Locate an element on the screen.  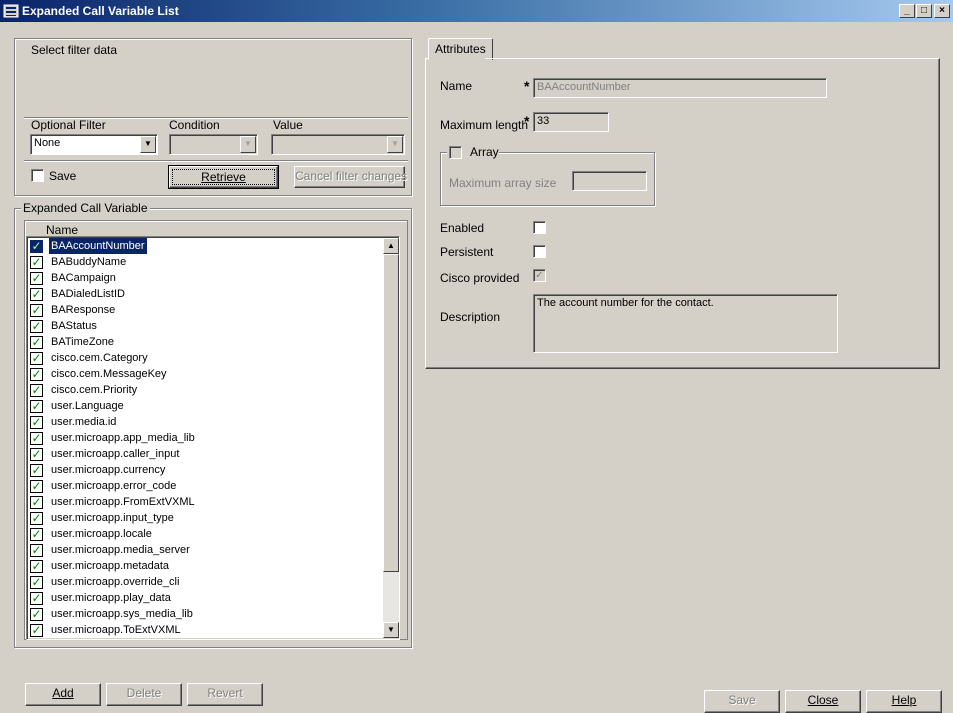
retrieve-button: Retrieve is located at coordinates (223, 177).